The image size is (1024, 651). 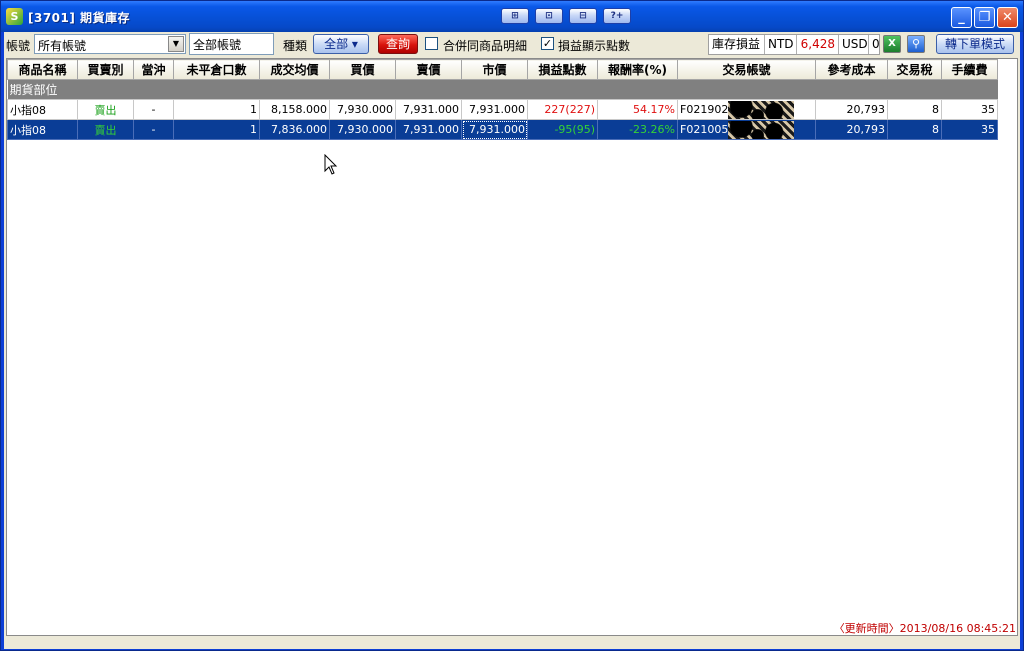 I want to click on col-header-open-qty: 未平倉口數, so click(x=216, y=69).